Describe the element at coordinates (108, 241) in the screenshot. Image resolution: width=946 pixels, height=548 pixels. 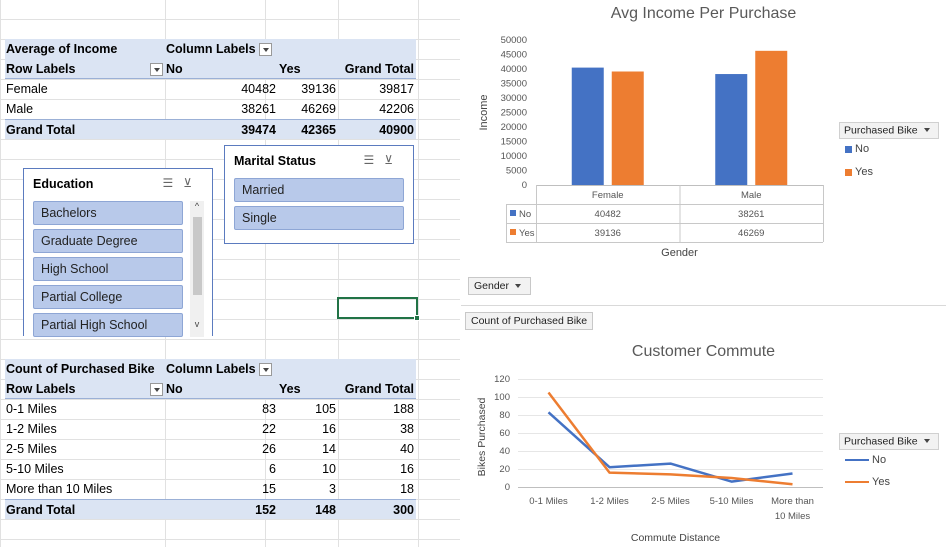
I see `slicer-item-graduate-degree: Graduate Degree` at that location.